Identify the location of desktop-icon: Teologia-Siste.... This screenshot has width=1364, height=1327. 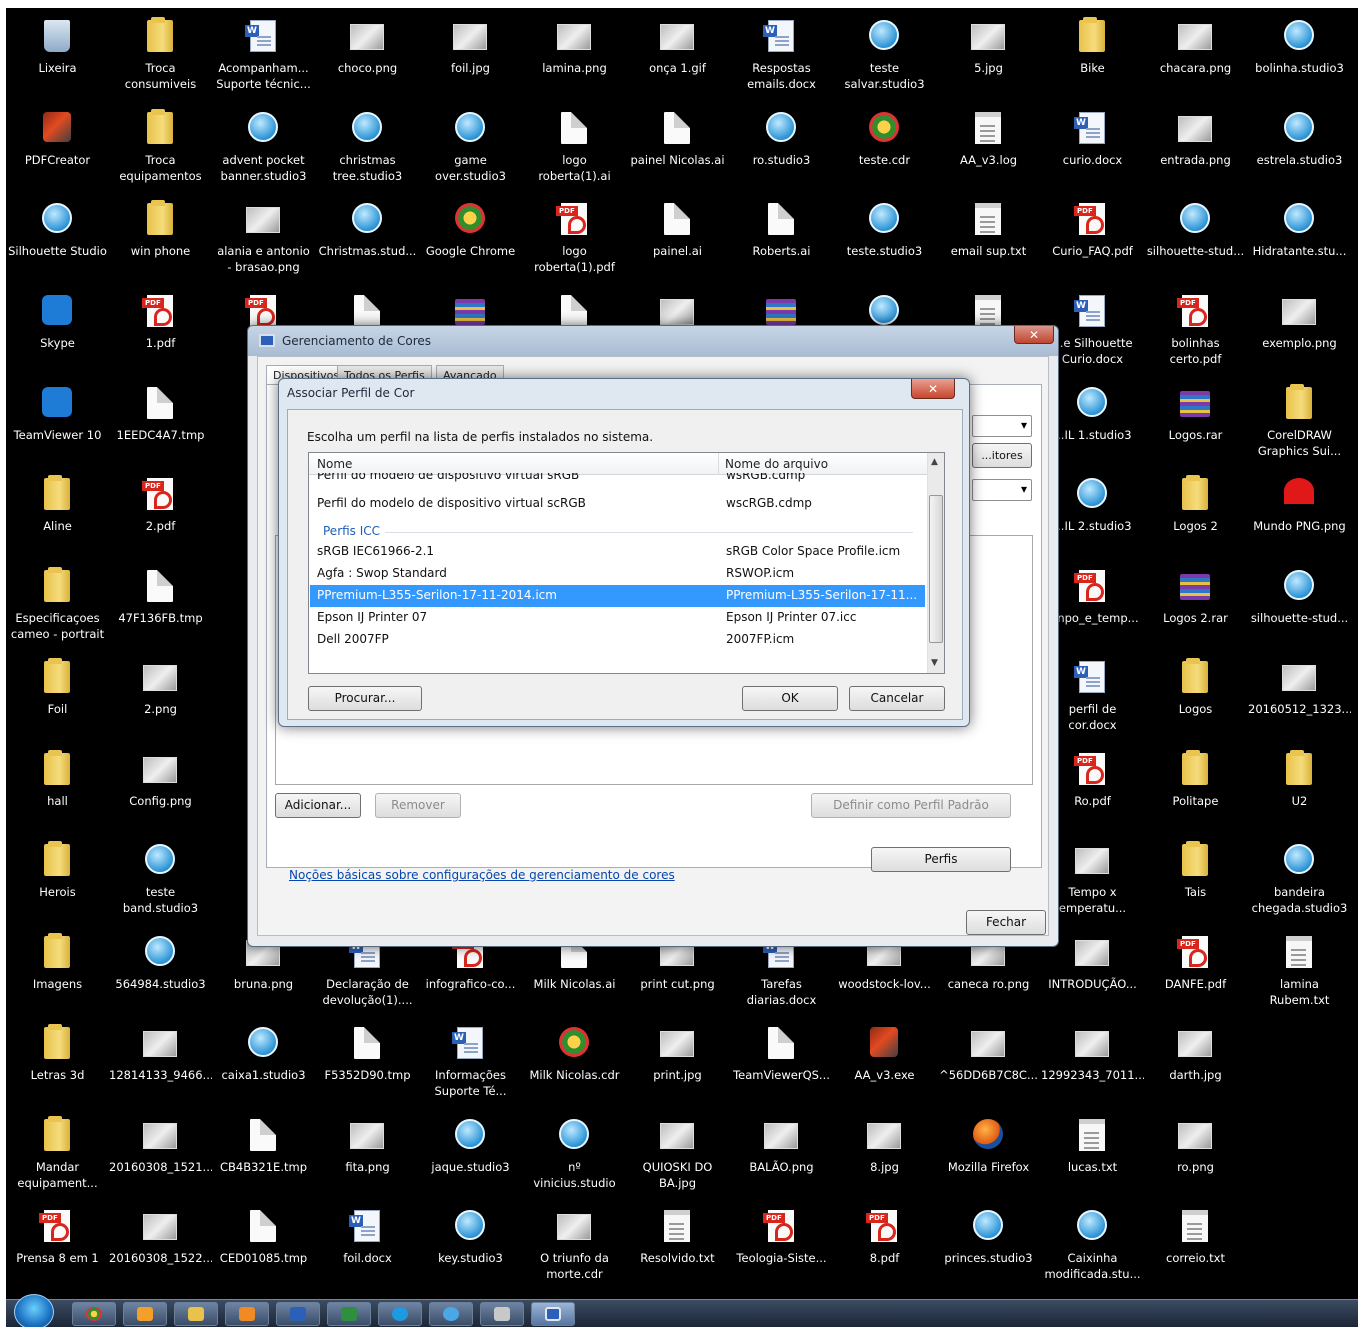
(781, 1248).